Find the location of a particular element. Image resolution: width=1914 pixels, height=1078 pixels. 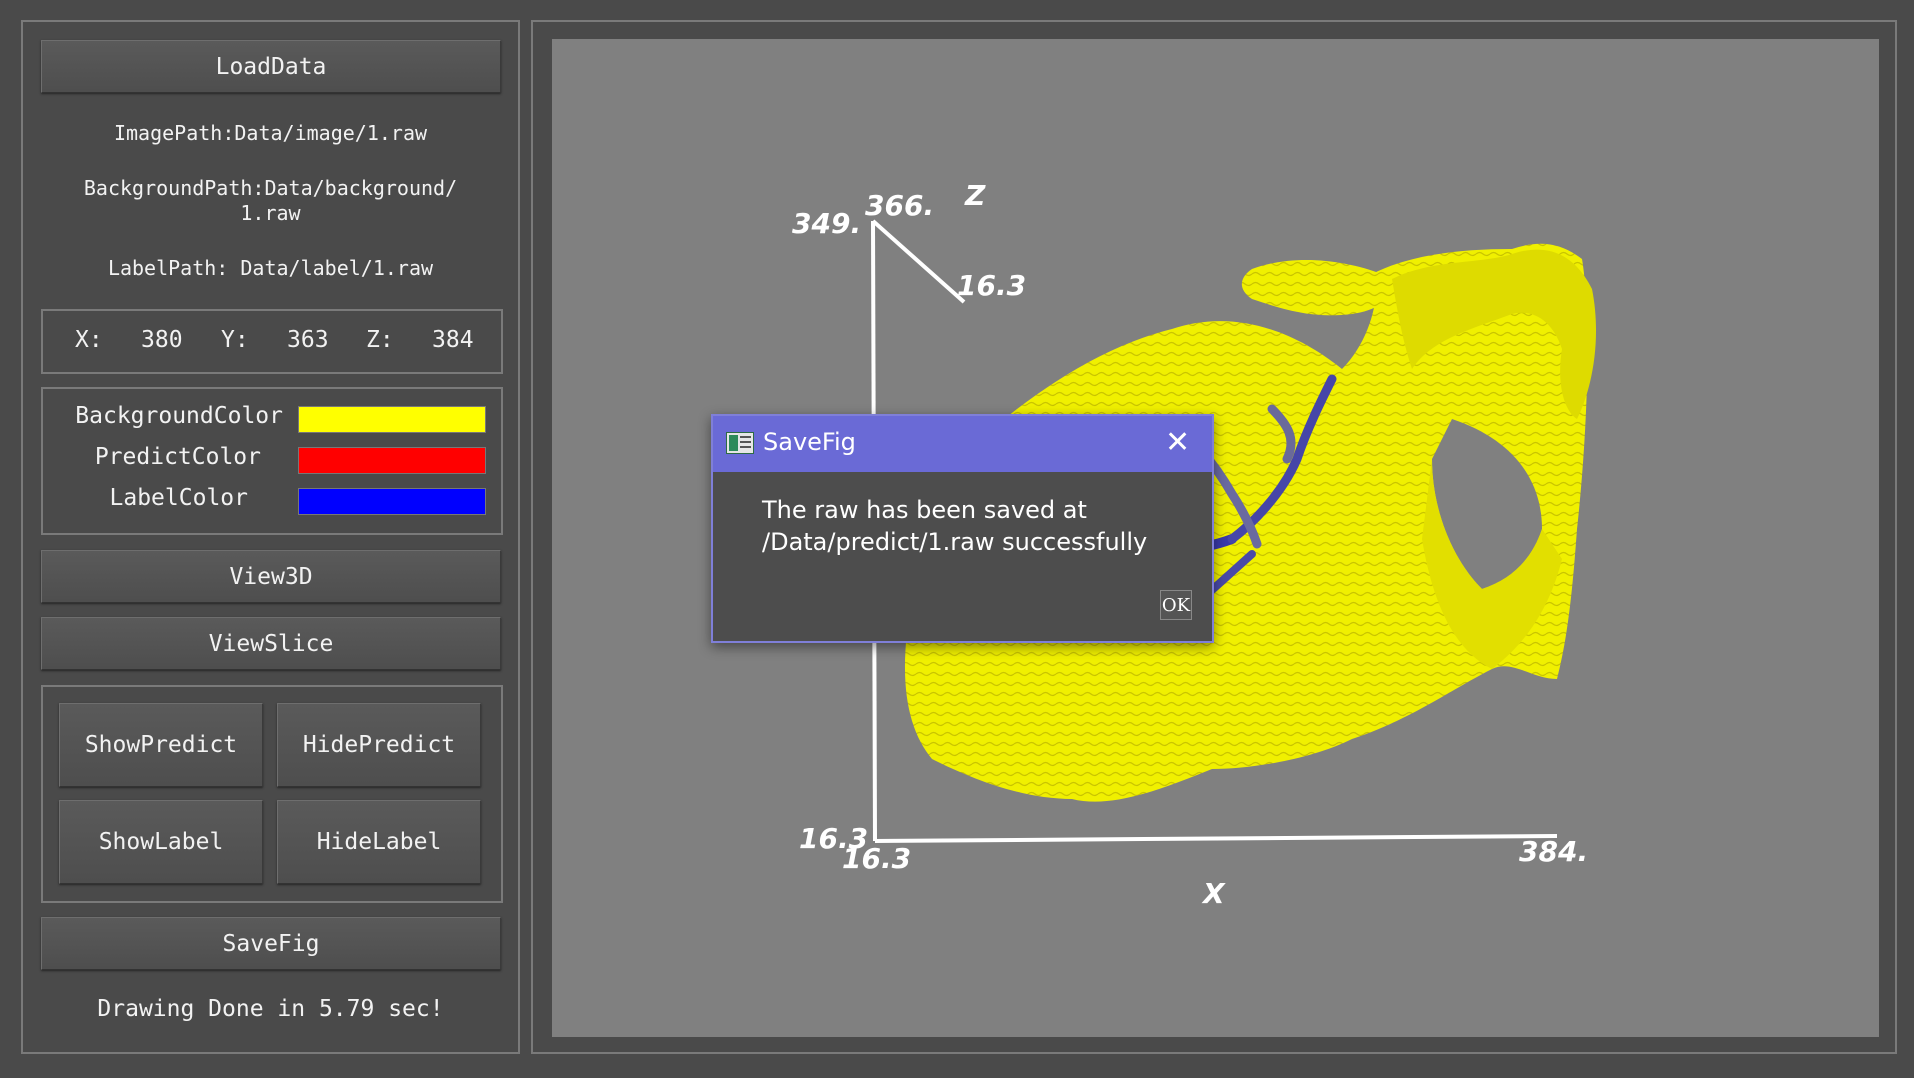

z-axis-label: Z is located at coordinates (975, 195).